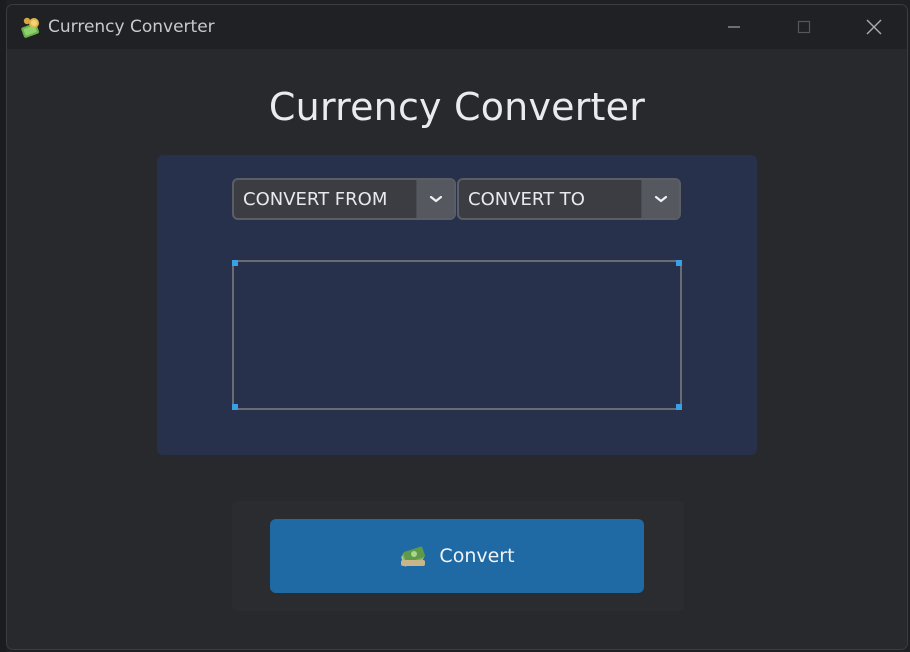  I want to click on close-button, so click(873, 27).